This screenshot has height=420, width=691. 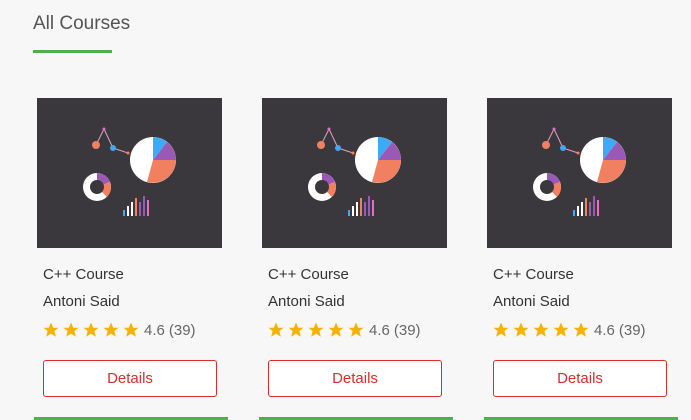 What do you see at coordinates (72, 51) in the screenshot?
I see `title-underline` at bounding box center [72, 51].